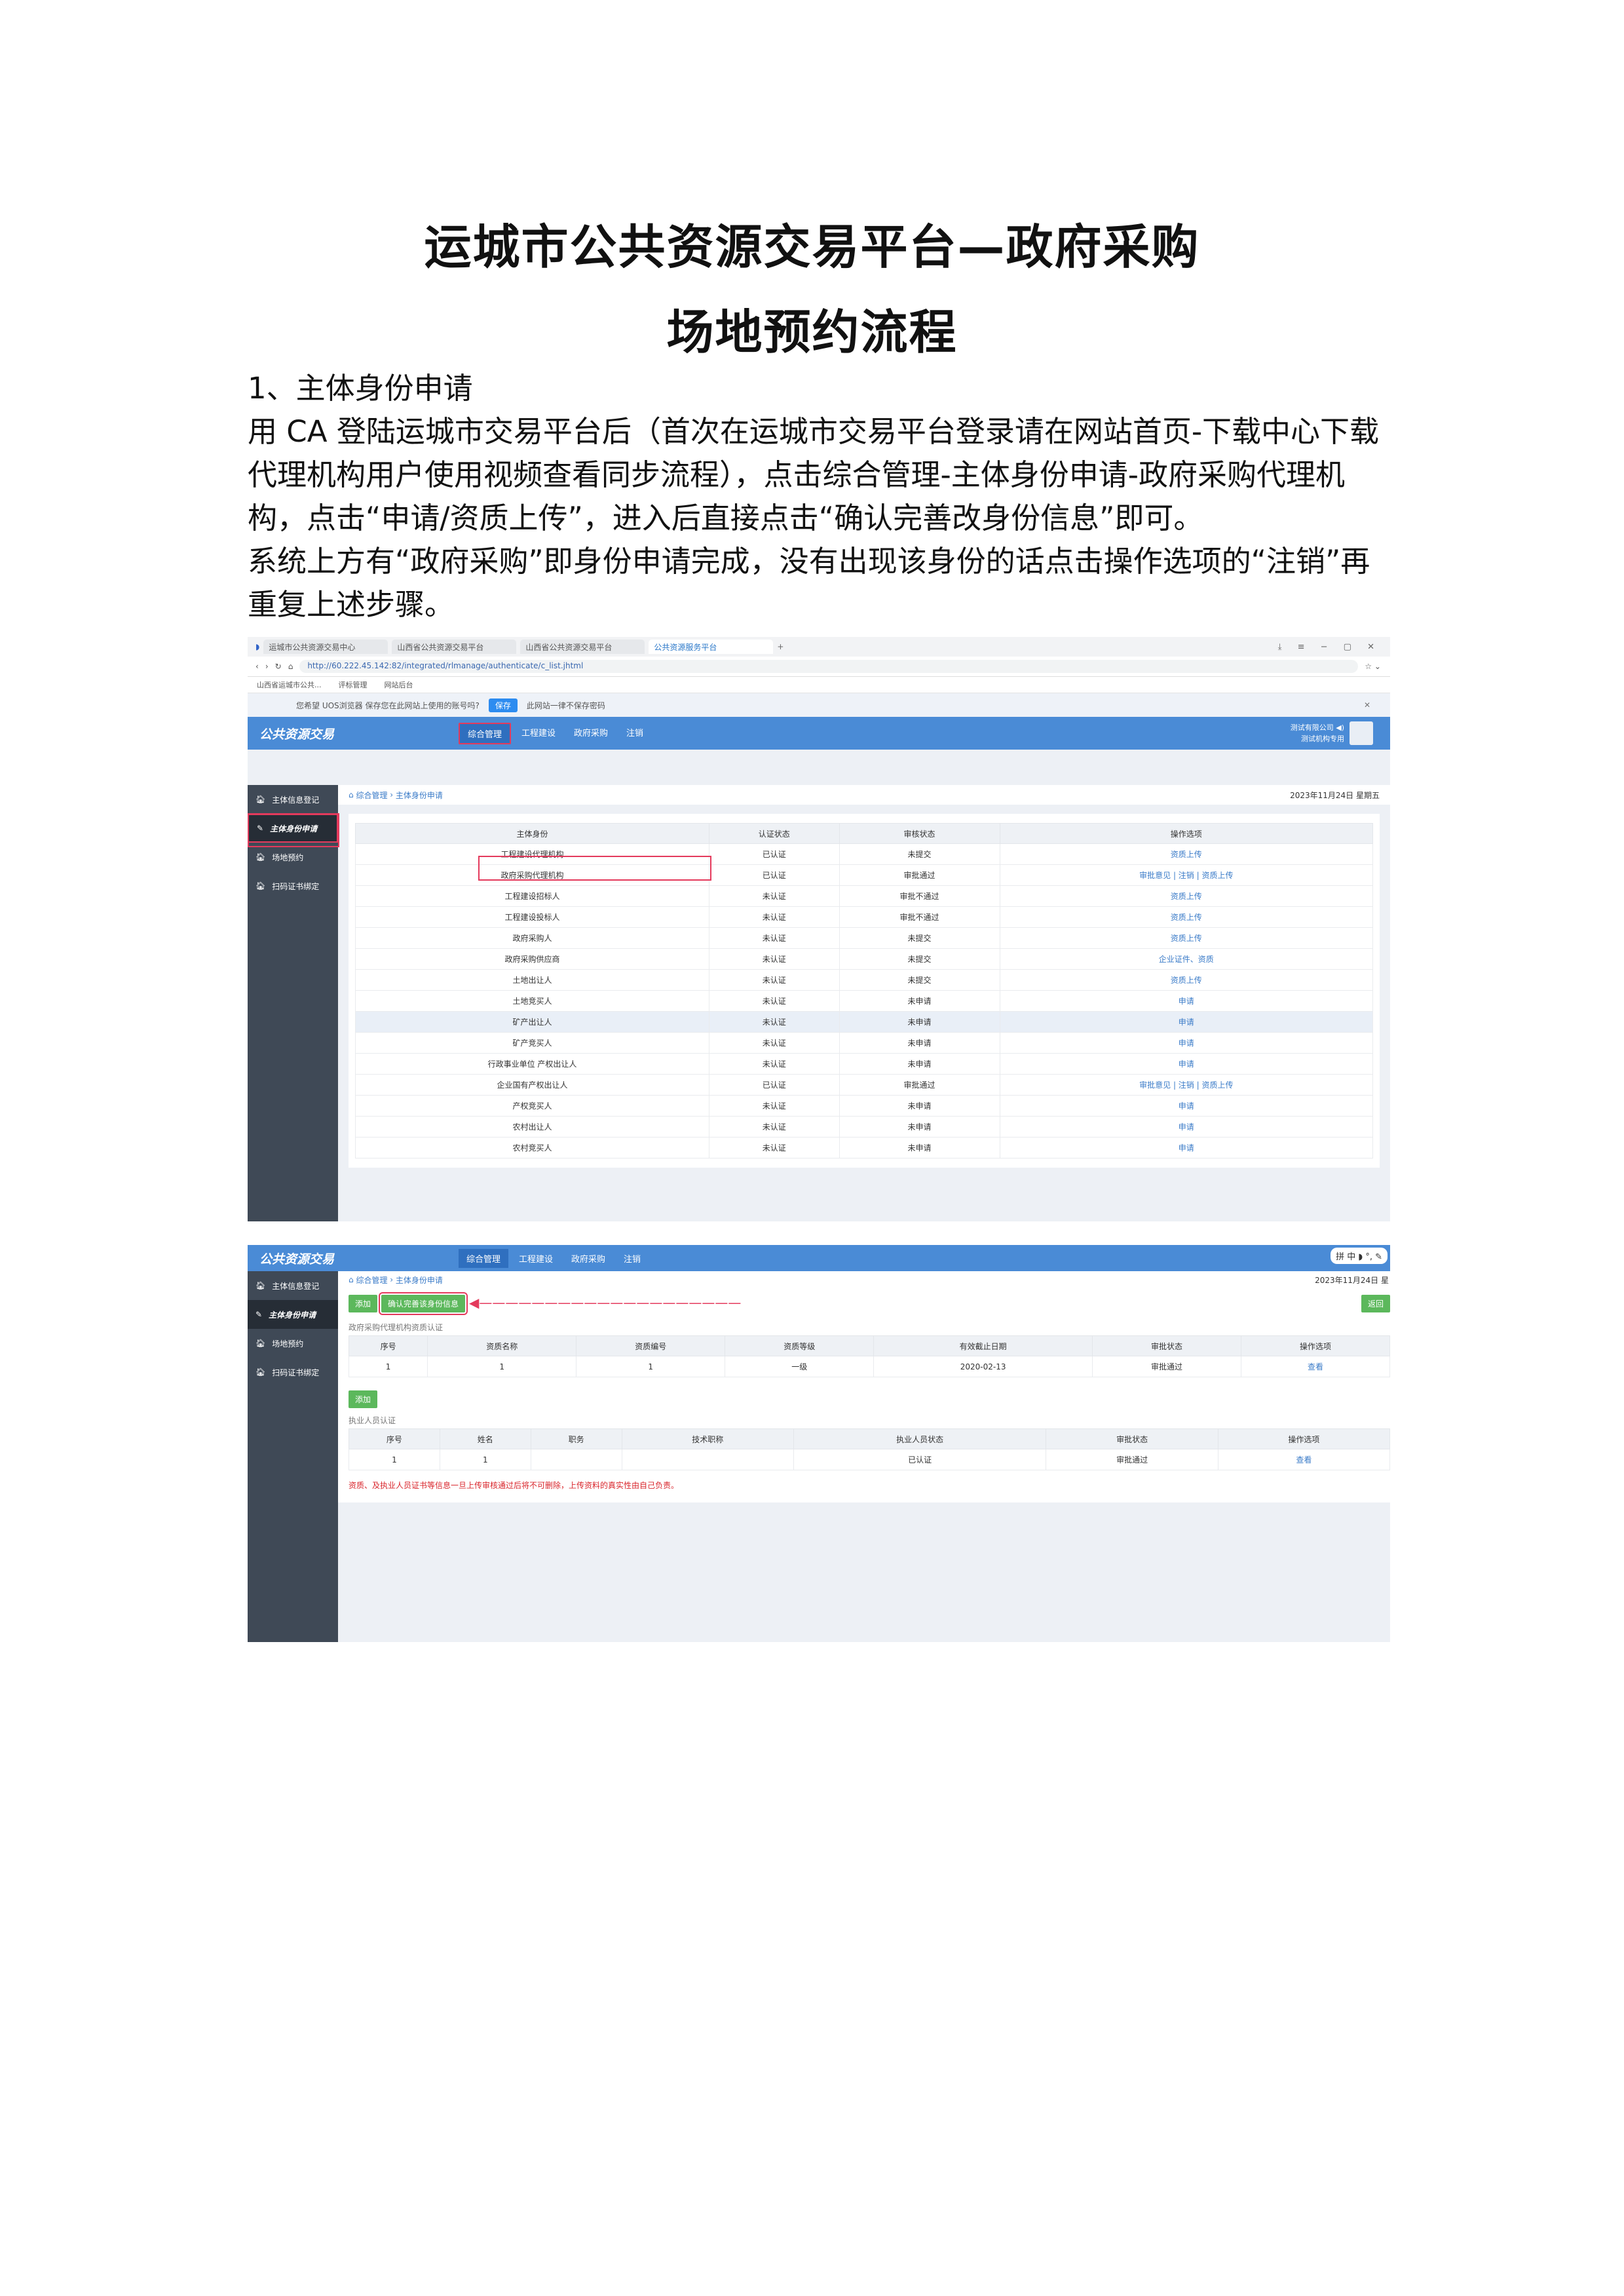 This screenshot has width=1624, height=2296. I want to click on table-header: 操作选项, so click(1186, 833).